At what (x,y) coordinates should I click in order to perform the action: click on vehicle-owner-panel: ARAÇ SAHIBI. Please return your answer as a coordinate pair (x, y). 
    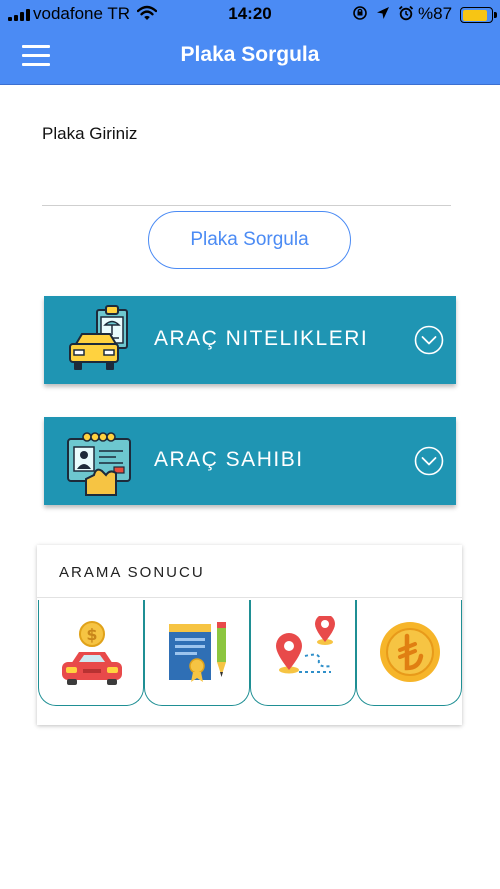
    Looking at the image, I should click on (250, 461).